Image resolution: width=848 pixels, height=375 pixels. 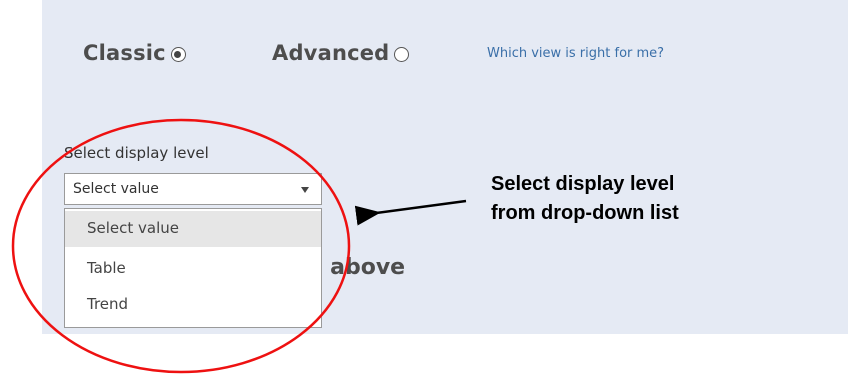 What do you see at coordinates (585, 213) in the screenshot?
I see `callout-line-2: from drop-down list` at bounding box center [585, 213].